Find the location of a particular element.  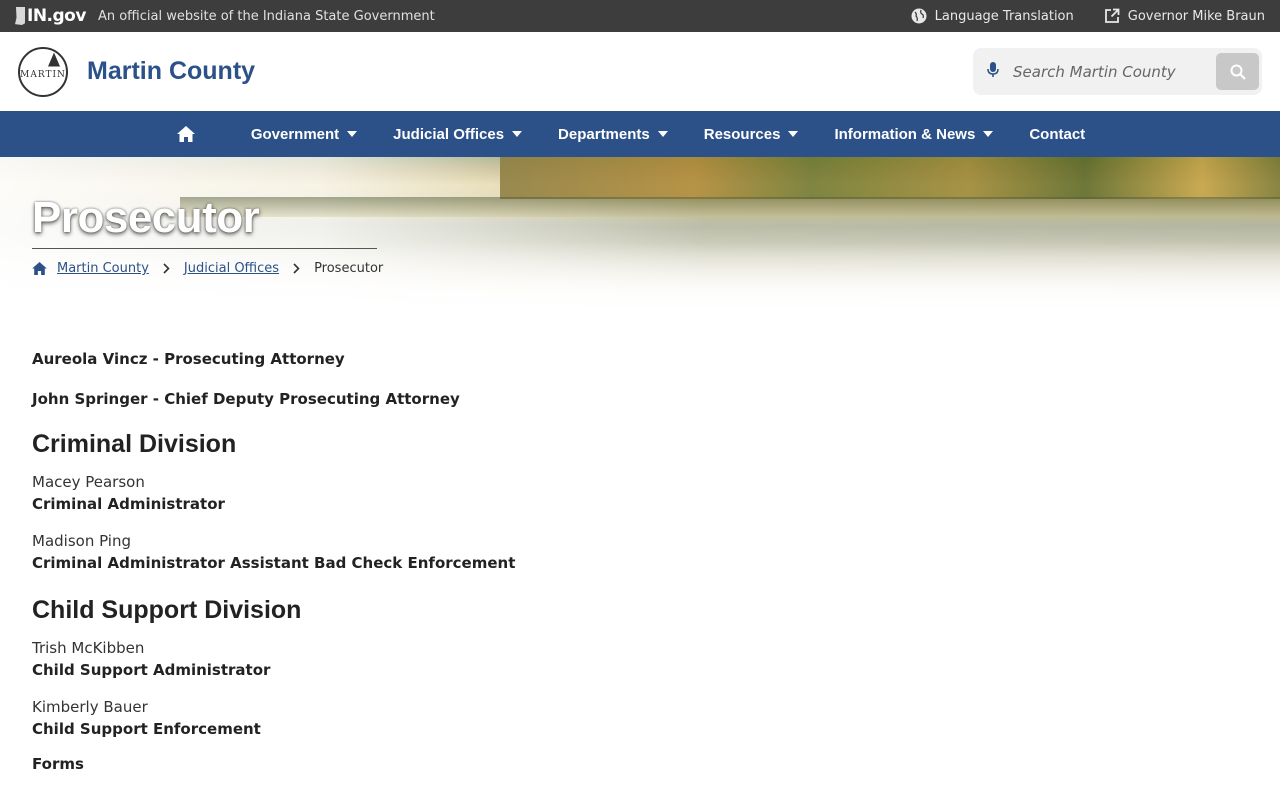

staff-entry: Kimberly Bauer Child Support Enforcement is located at coordinates (640, 718).